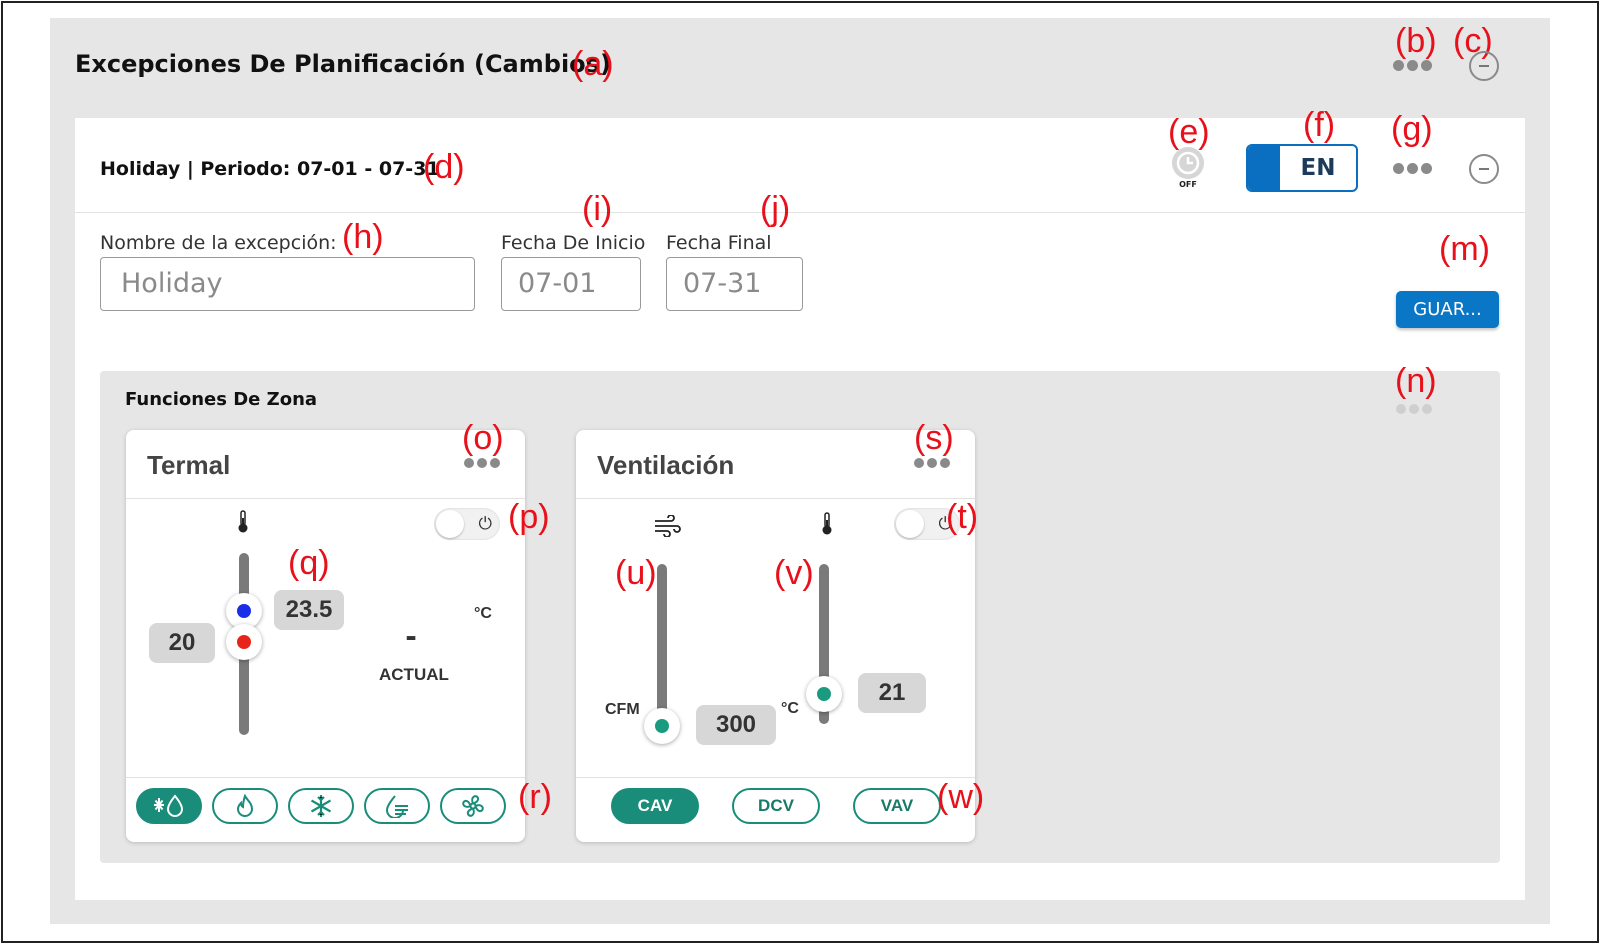 The width and height of the screenshot is (1602, 946). What do you see at coordinates (1484, 169) in the screenshot?
I see `exception-collapse-icon` at bounding box center [1484, 169].